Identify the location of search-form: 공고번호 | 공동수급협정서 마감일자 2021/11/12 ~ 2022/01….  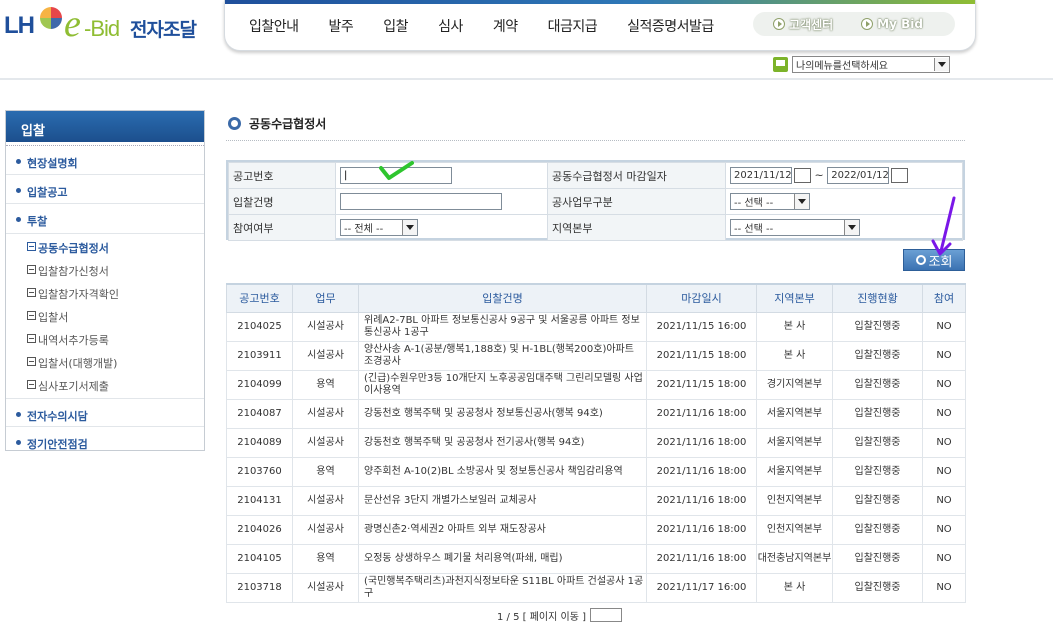
(595, 200).